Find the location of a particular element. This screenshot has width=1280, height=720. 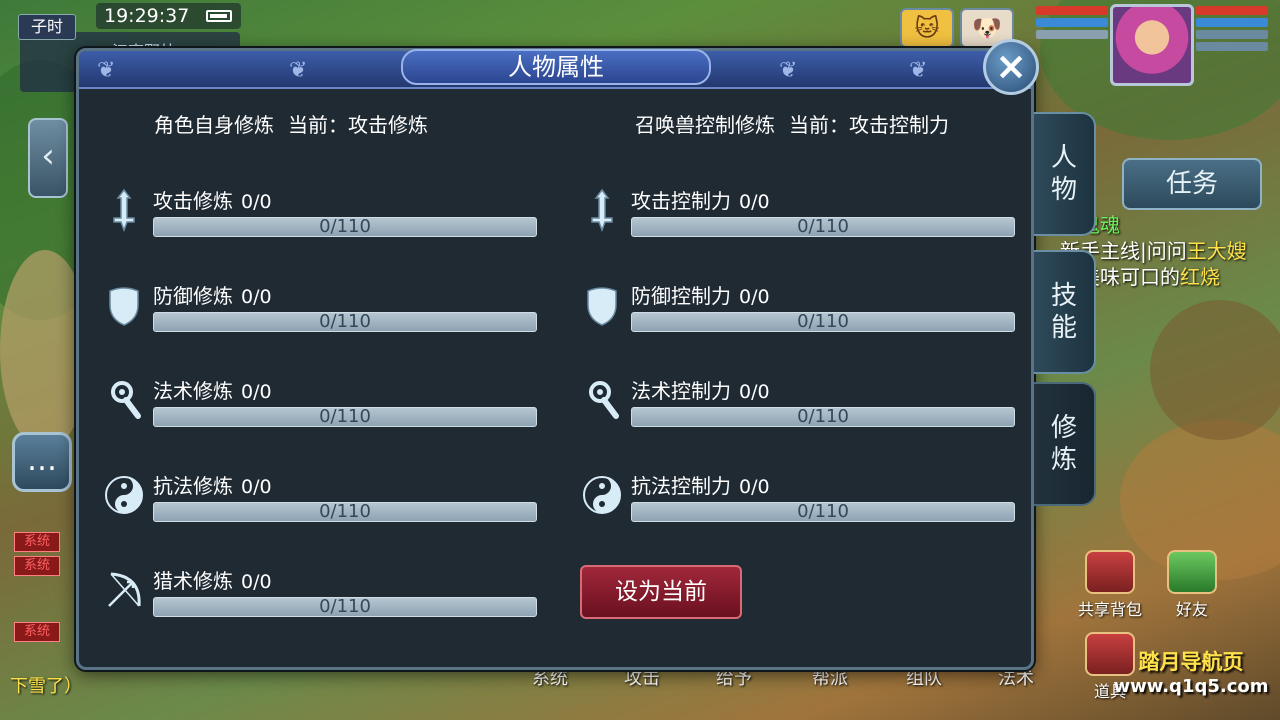

close-icon: × is located at coordinates (1011, 67).